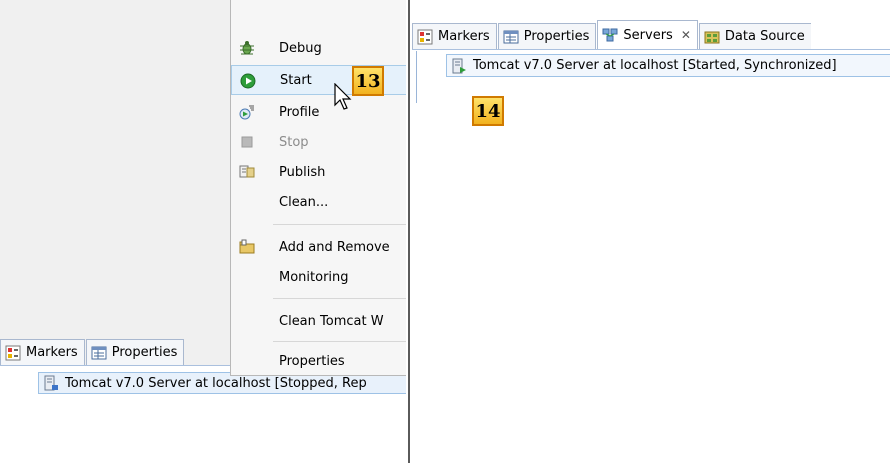 Image resolution: width=890 pixels, height=463 pixels. Describe the element at coordinates (764, 36) in the screenshot. I see `tab-label: Data Source` at that location.